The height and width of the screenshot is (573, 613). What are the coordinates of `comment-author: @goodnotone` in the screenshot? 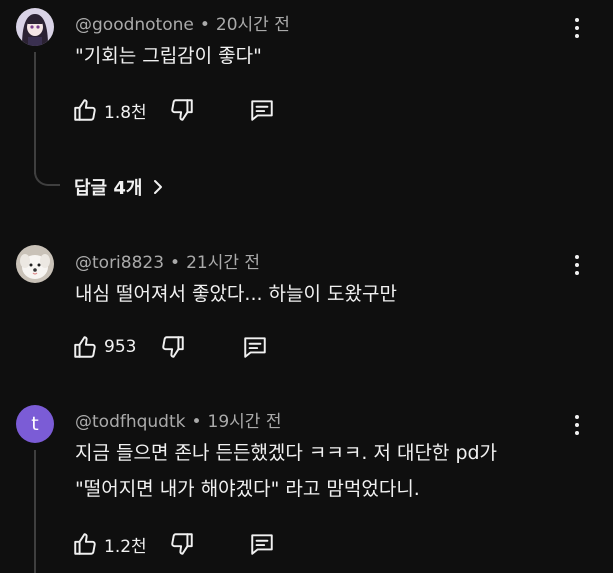 It's located at (134, 25).